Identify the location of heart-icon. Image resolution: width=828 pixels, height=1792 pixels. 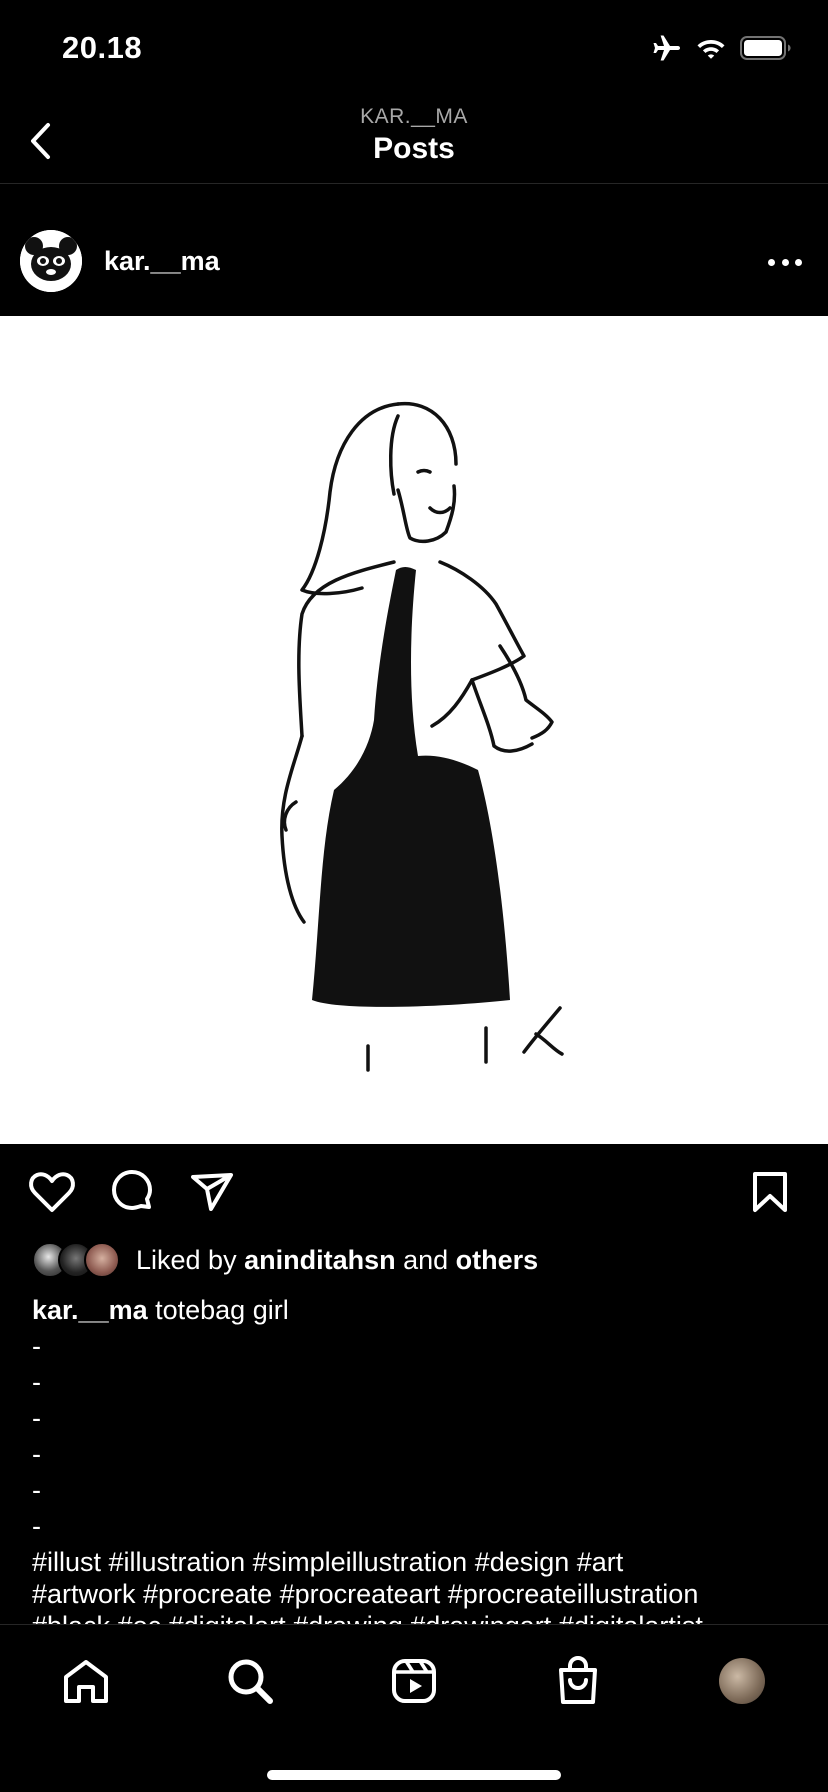
(52, 1192).